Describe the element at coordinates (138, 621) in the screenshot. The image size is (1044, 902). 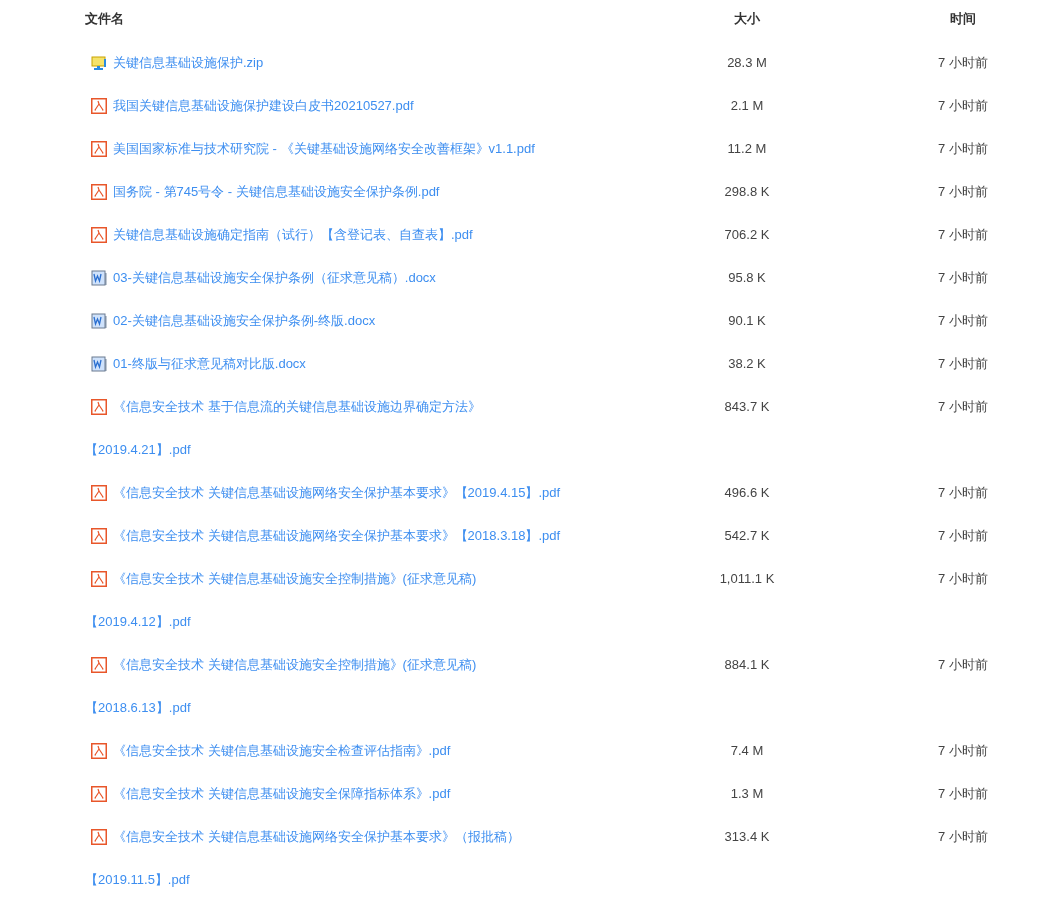
I see `file-link: 【2019.4.12】.pdf` at that location.